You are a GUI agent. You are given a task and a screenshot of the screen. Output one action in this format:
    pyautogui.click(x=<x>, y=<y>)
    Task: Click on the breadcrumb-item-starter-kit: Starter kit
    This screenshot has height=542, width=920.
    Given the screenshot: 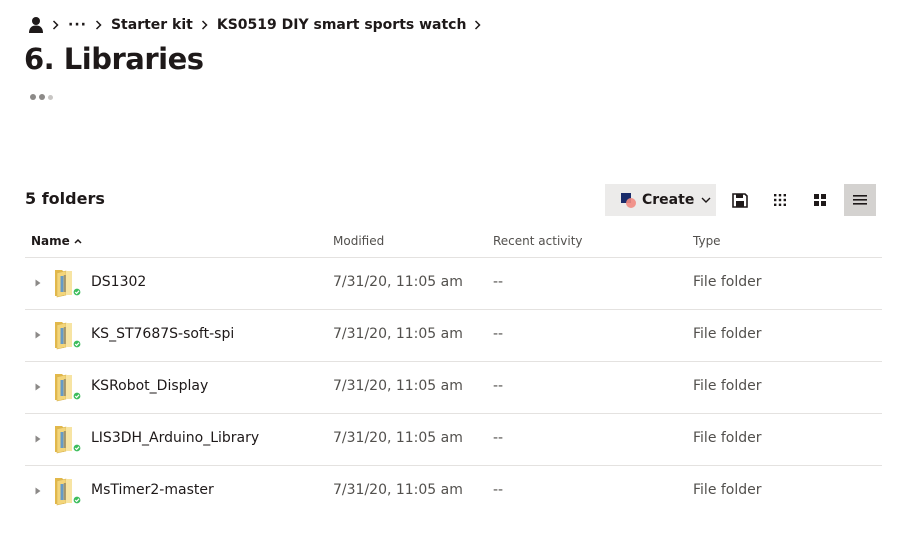 What is the action you would take?
    pyautogui.click(x=152, y=25)
    